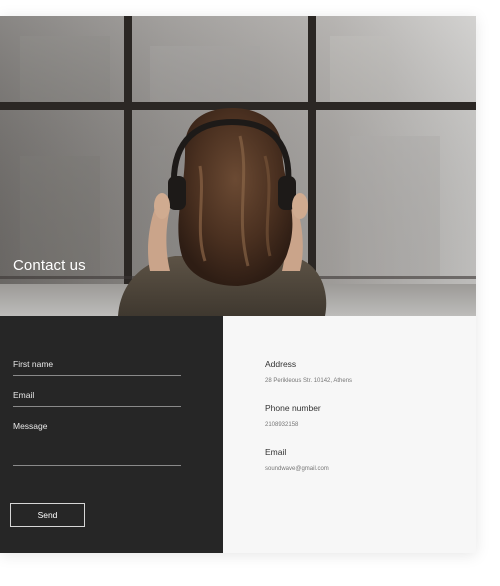  I want to click on first-name-input, so click(97, 368).